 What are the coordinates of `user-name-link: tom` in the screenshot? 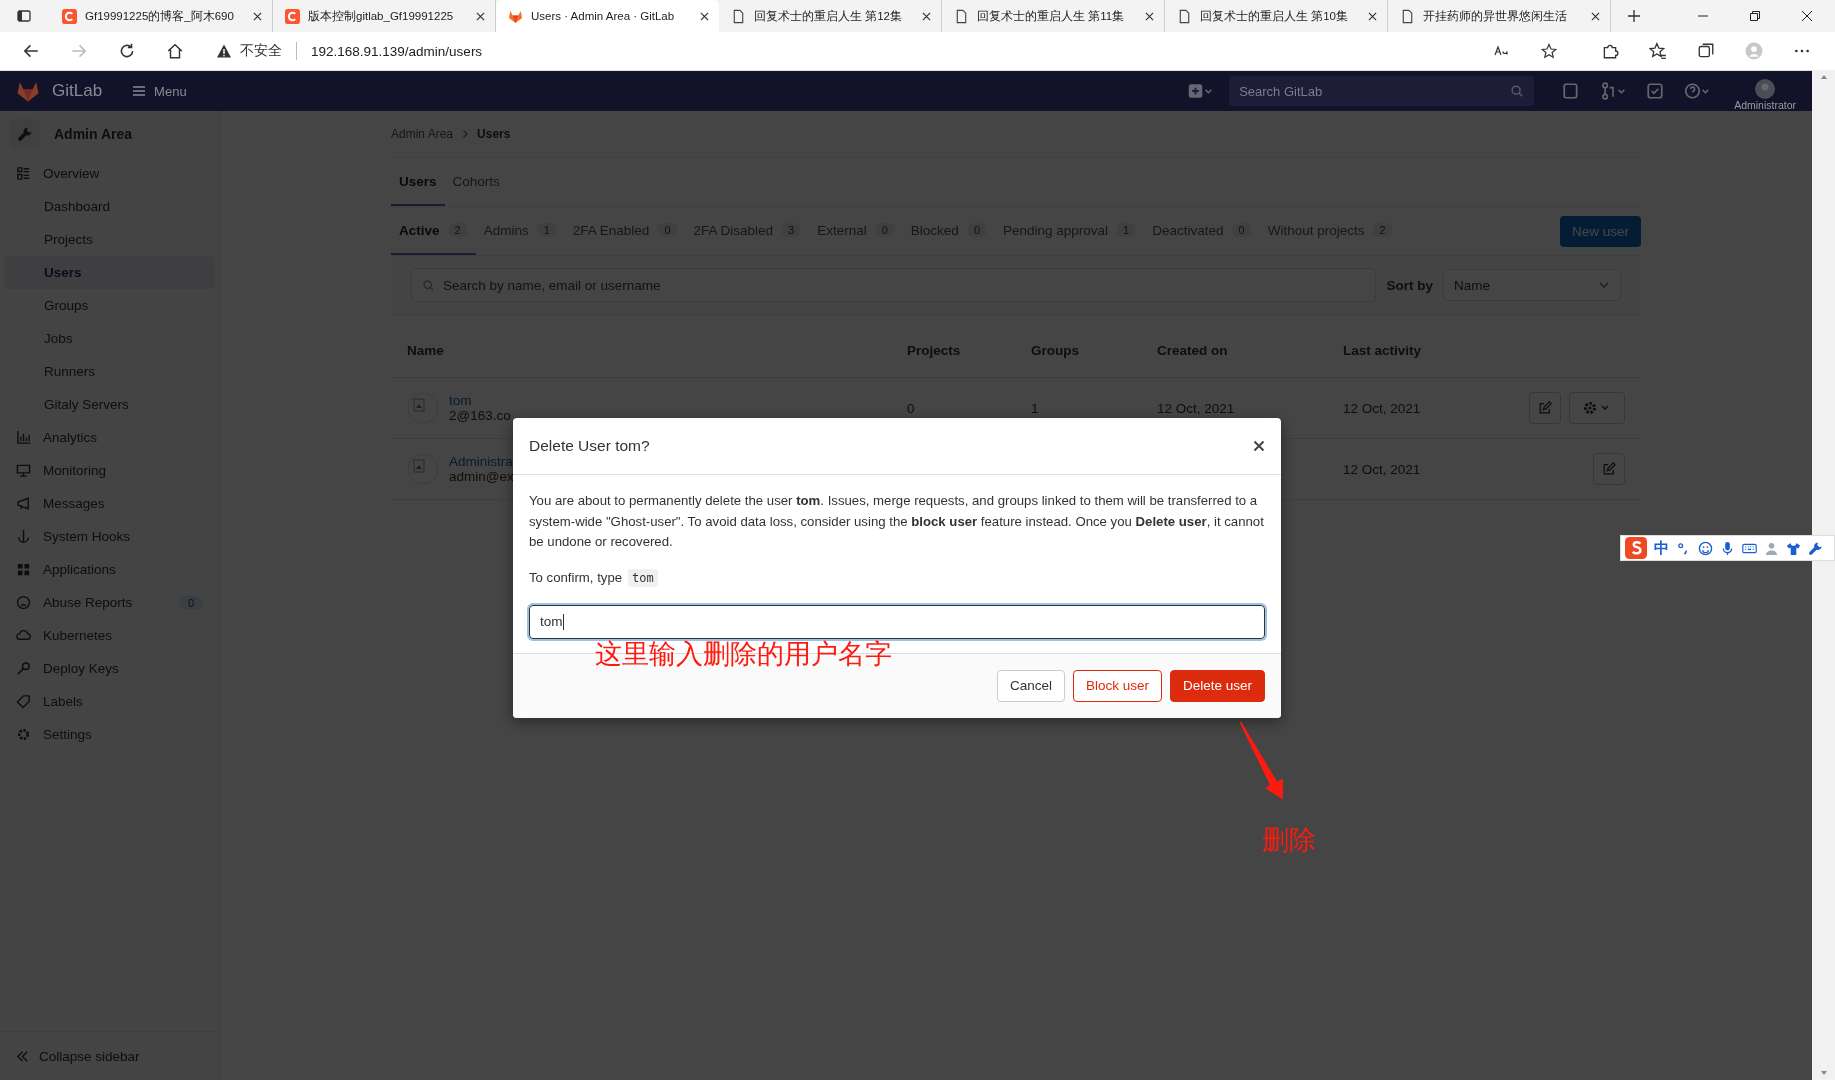 It's located at (480, 400).